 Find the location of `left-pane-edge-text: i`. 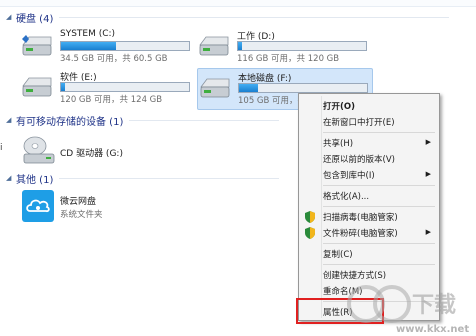

left-pane-edge-text: i is located at coordinates (1, 148).